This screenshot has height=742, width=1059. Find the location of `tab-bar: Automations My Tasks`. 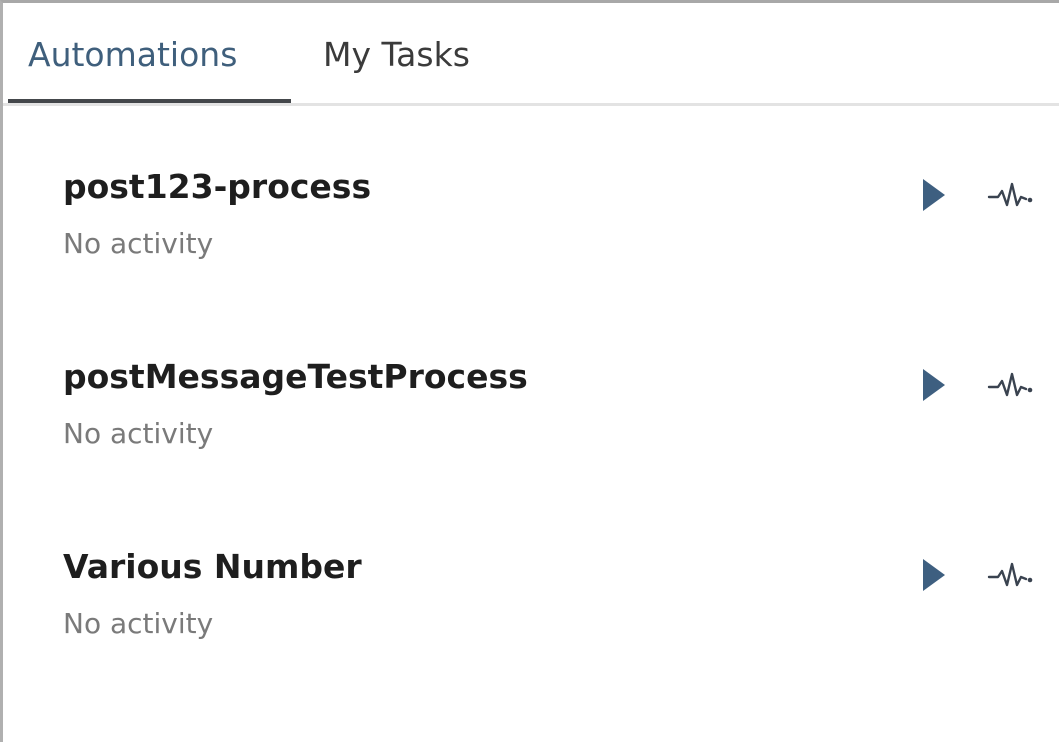

tab-bar: Automations My Tasks is located at coordinates (531, 54).